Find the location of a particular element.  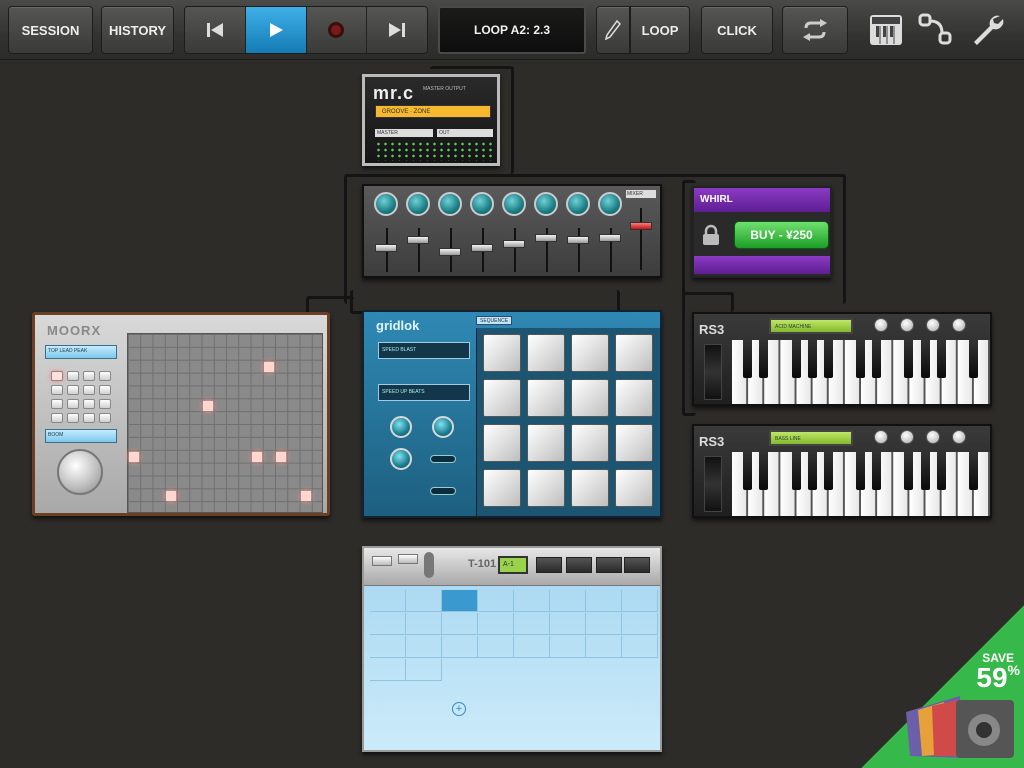

rs3-synth-2: RS3 BASS LINE is located at coordinates (842, 471).